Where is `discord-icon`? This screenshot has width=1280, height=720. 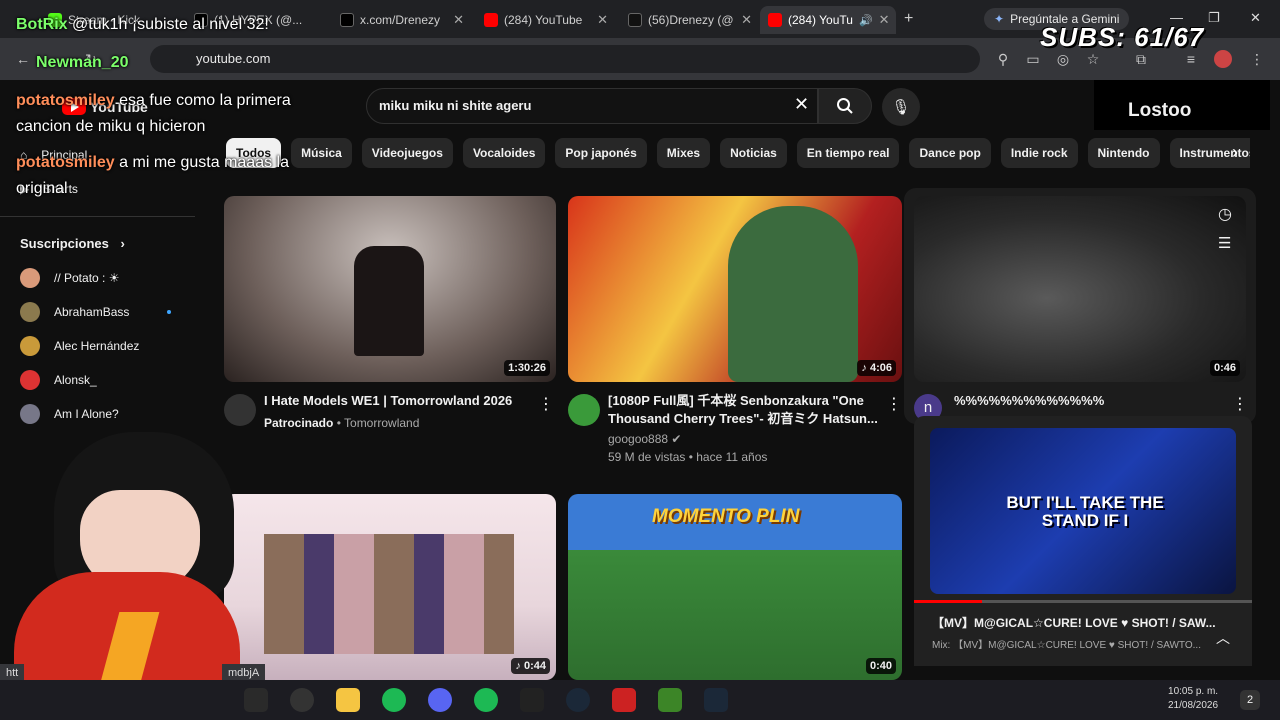
discord-icon is located at coordinates (440, 700).